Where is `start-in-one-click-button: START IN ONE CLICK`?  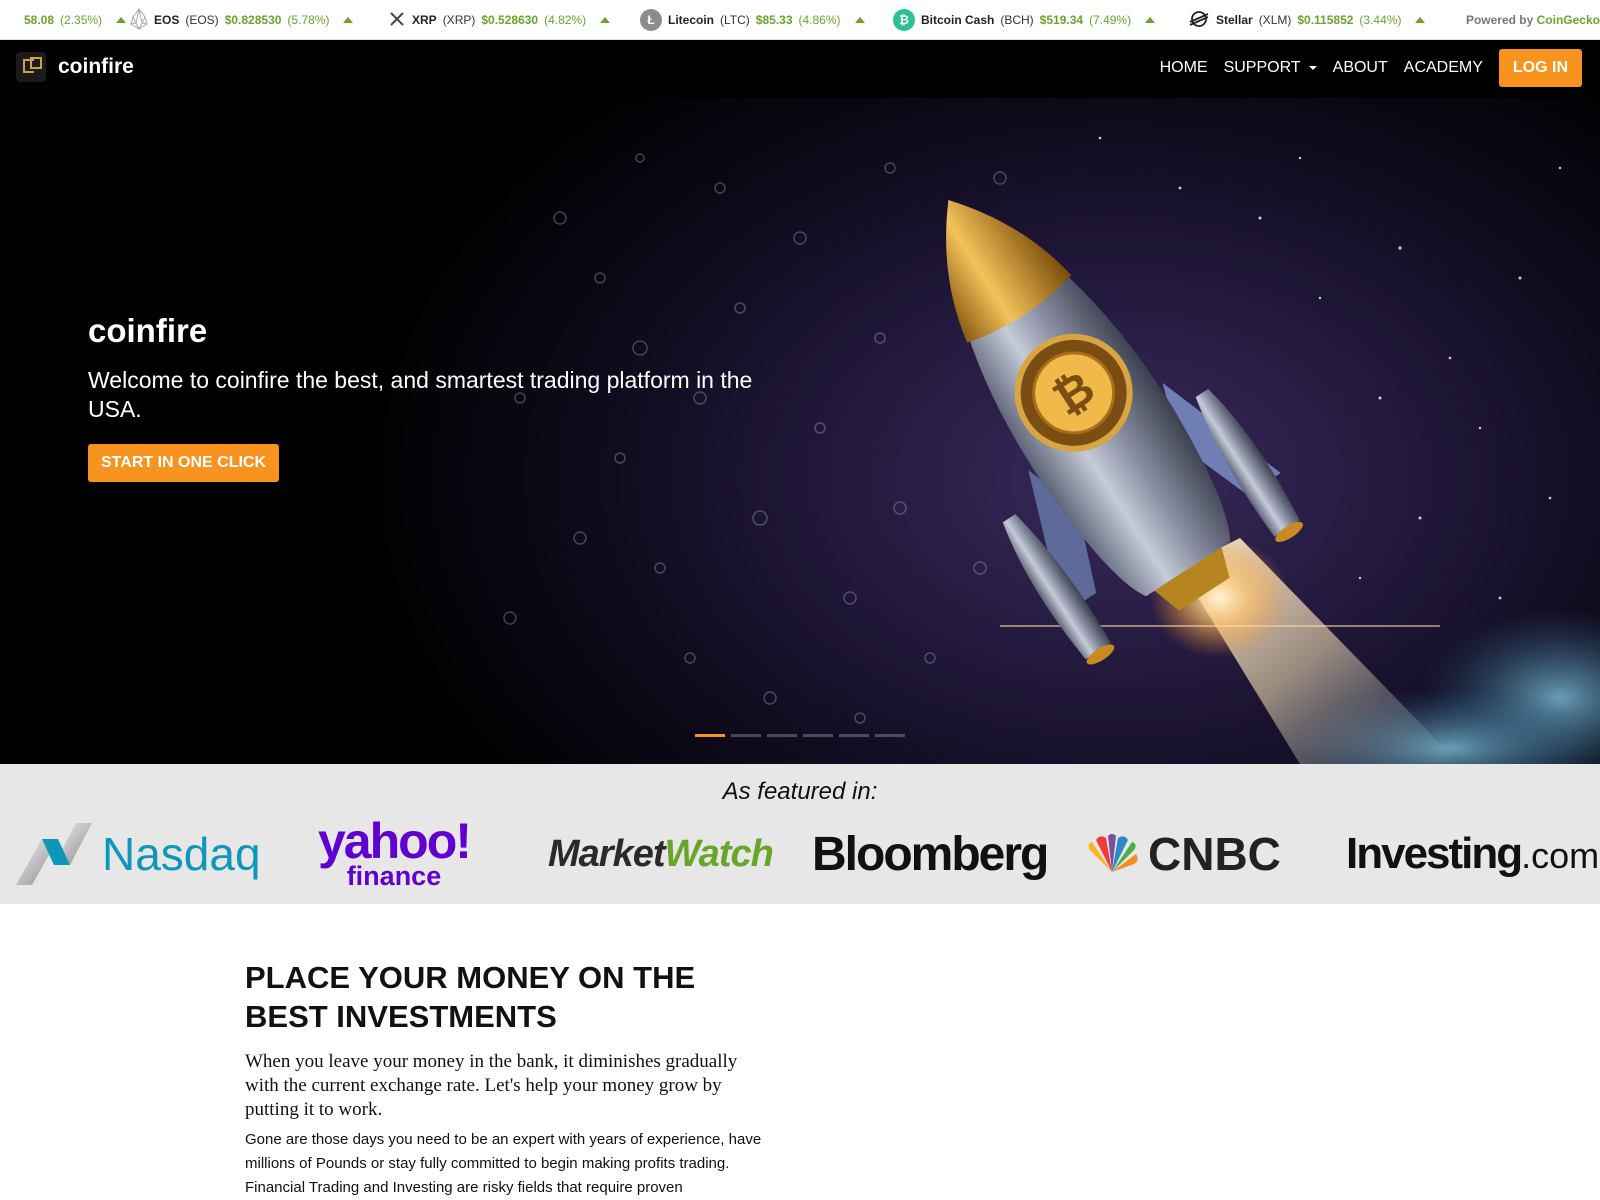
start-in-one-click-button: START IN ONE CLICK is located at coordinates (184, 463).